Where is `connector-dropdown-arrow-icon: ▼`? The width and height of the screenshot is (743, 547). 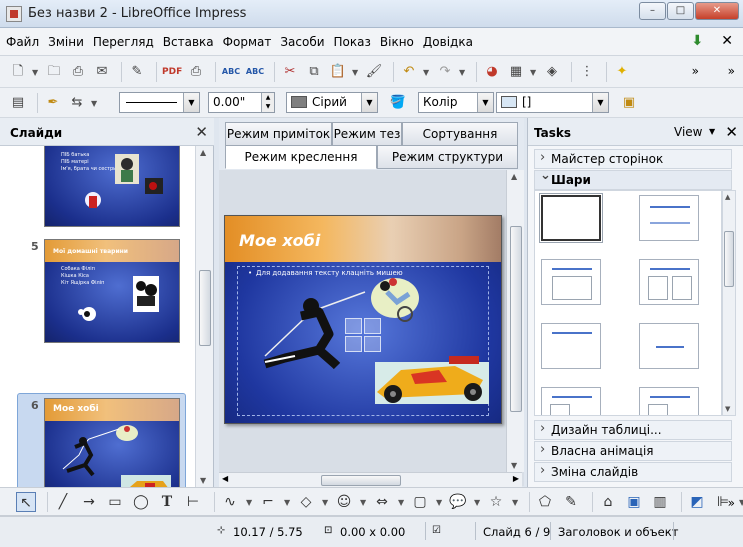
connector-dropdown-arrow-icon: ▼ is located at coordinates (288, 502).